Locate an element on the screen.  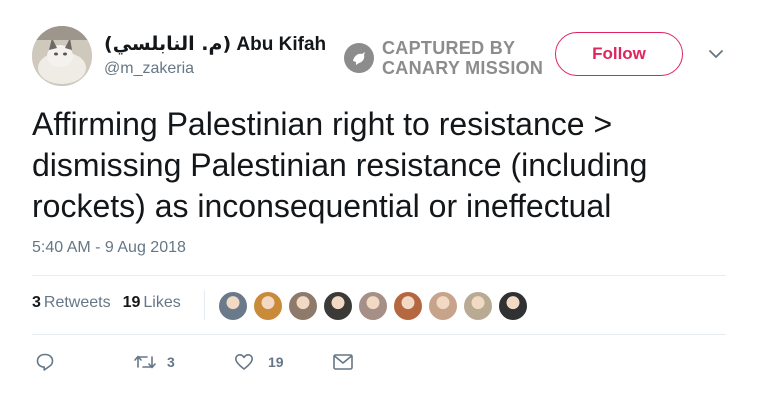
canary-bird-icon is located at coordinates (359, 58).